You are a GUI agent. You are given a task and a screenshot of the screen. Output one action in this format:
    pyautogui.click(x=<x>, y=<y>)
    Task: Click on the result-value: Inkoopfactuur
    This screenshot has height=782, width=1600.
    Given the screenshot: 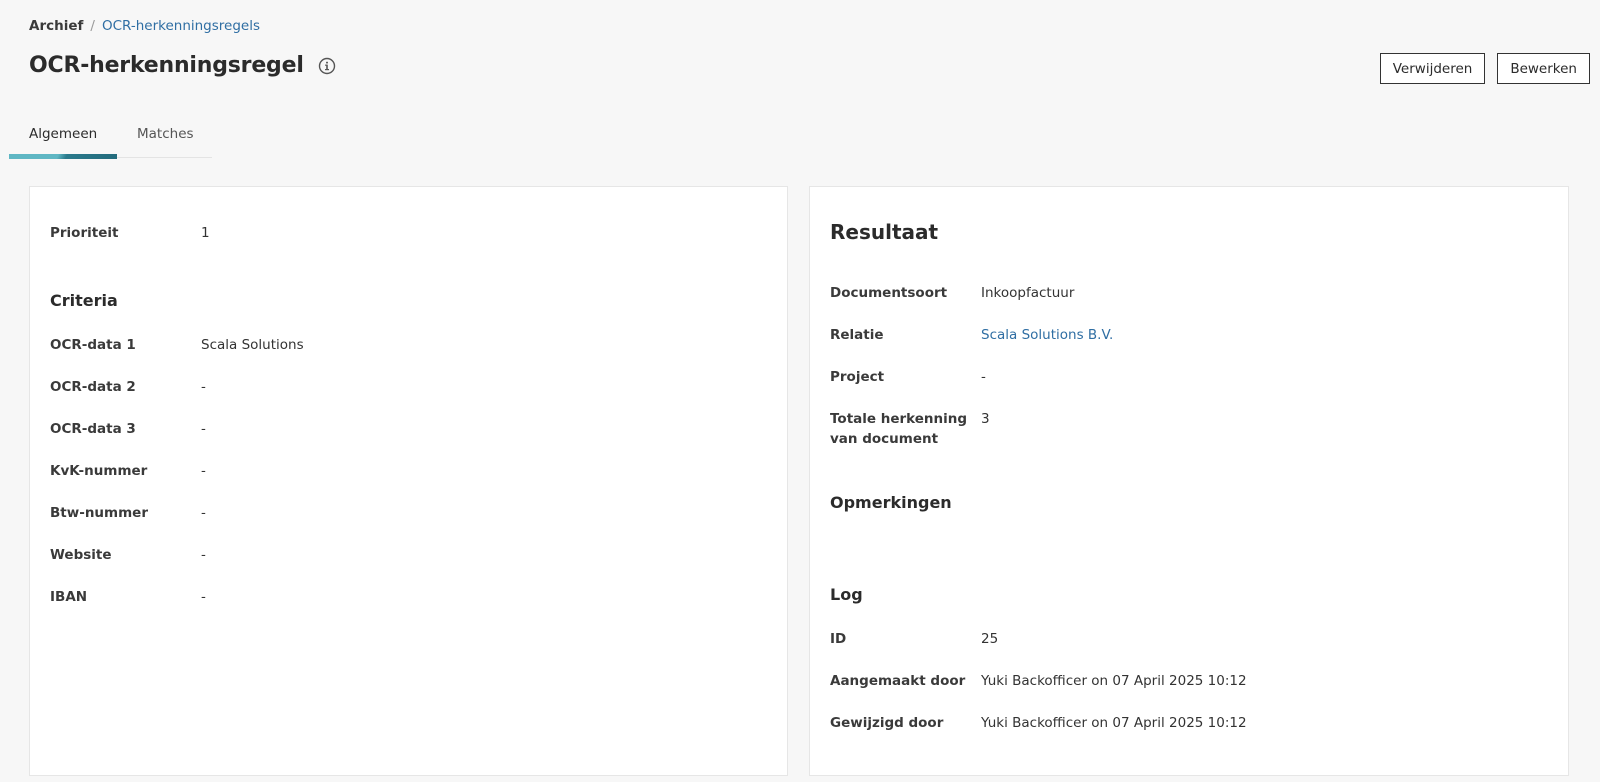 What is the action you would take?
    pyautogui.click(x=1028, y=293)
    